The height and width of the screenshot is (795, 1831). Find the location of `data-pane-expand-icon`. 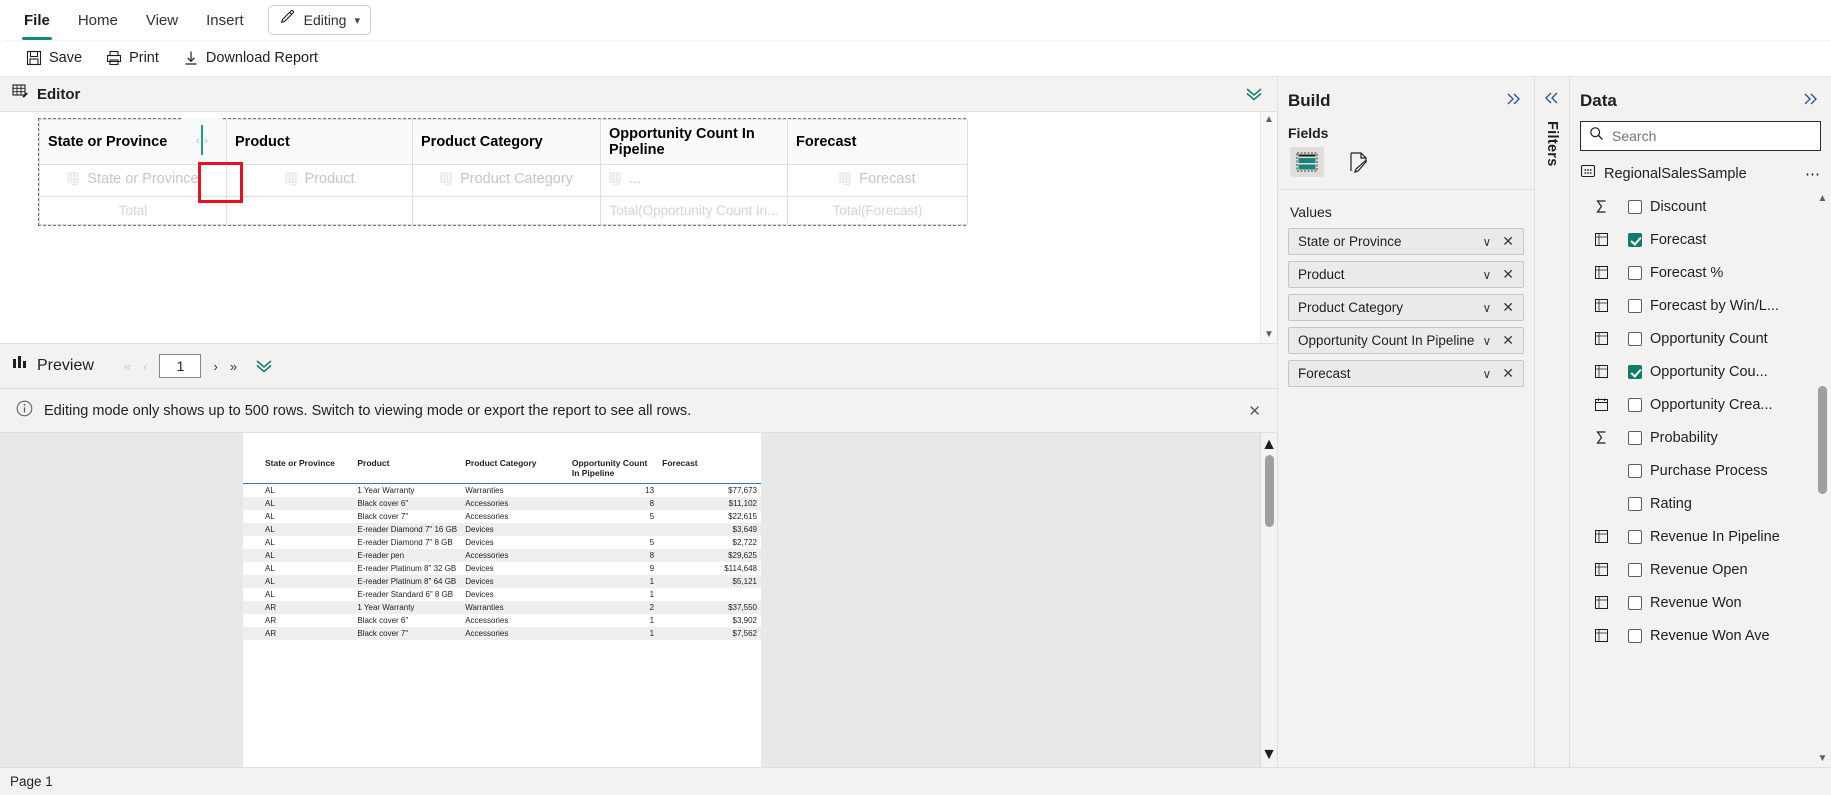

data-pane-expand-icon is located at coordinates (1811, 101).